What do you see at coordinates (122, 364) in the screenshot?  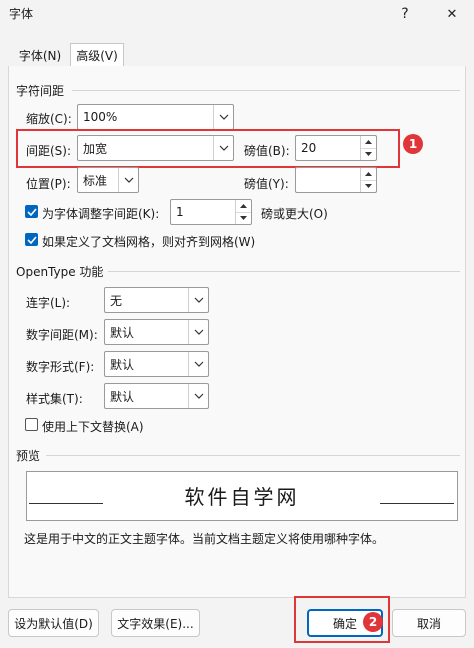 I see `num-forms-value: 默认` at bounding box center [122, 364].